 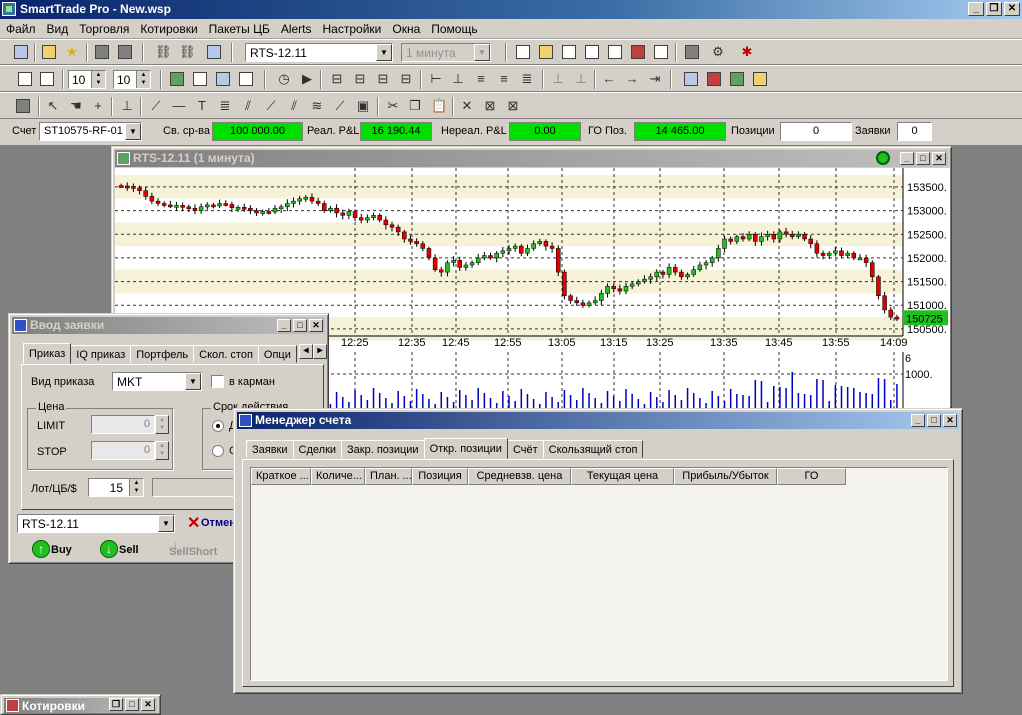 What do you see at coordinates (72, 52) in the screenshot?
I see `star-icon: ★` at bounding box center [72, 52].